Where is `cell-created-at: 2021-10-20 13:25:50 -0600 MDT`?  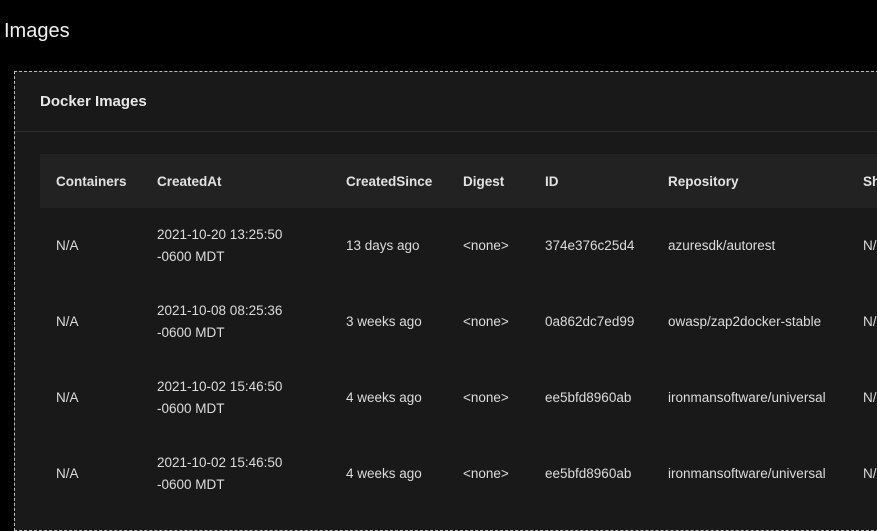 cell-created-at: 2021-10-20 13:25:50 -0600 MDT is located at coordinates (235, 246).